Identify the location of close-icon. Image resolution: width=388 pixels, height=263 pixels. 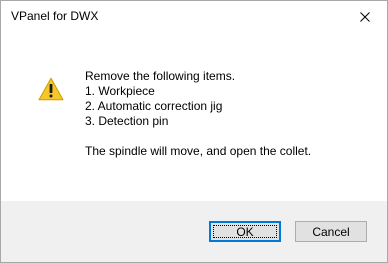
(365, 16).